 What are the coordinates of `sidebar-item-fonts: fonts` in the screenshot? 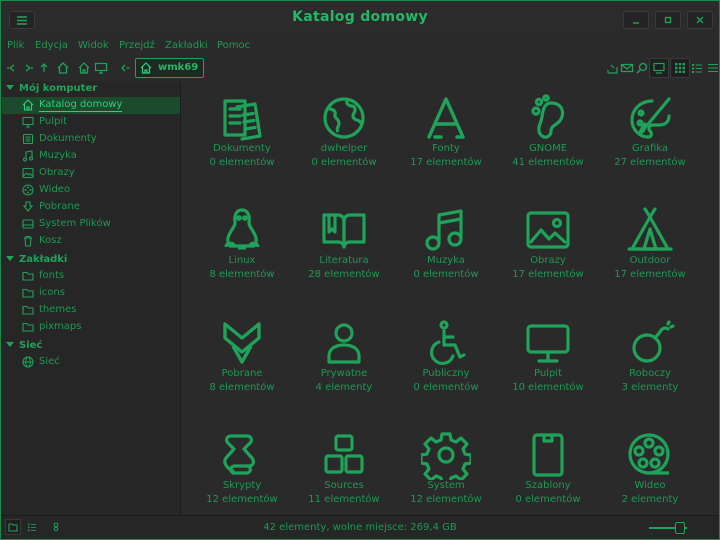 It's located at (91, 276).